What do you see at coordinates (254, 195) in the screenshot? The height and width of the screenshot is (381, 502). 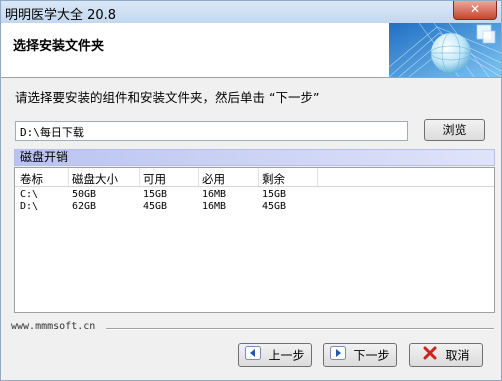 I see `table-row: C:\ 50GB 15GB 16MB 15GB` at bounding box center [254, 195].